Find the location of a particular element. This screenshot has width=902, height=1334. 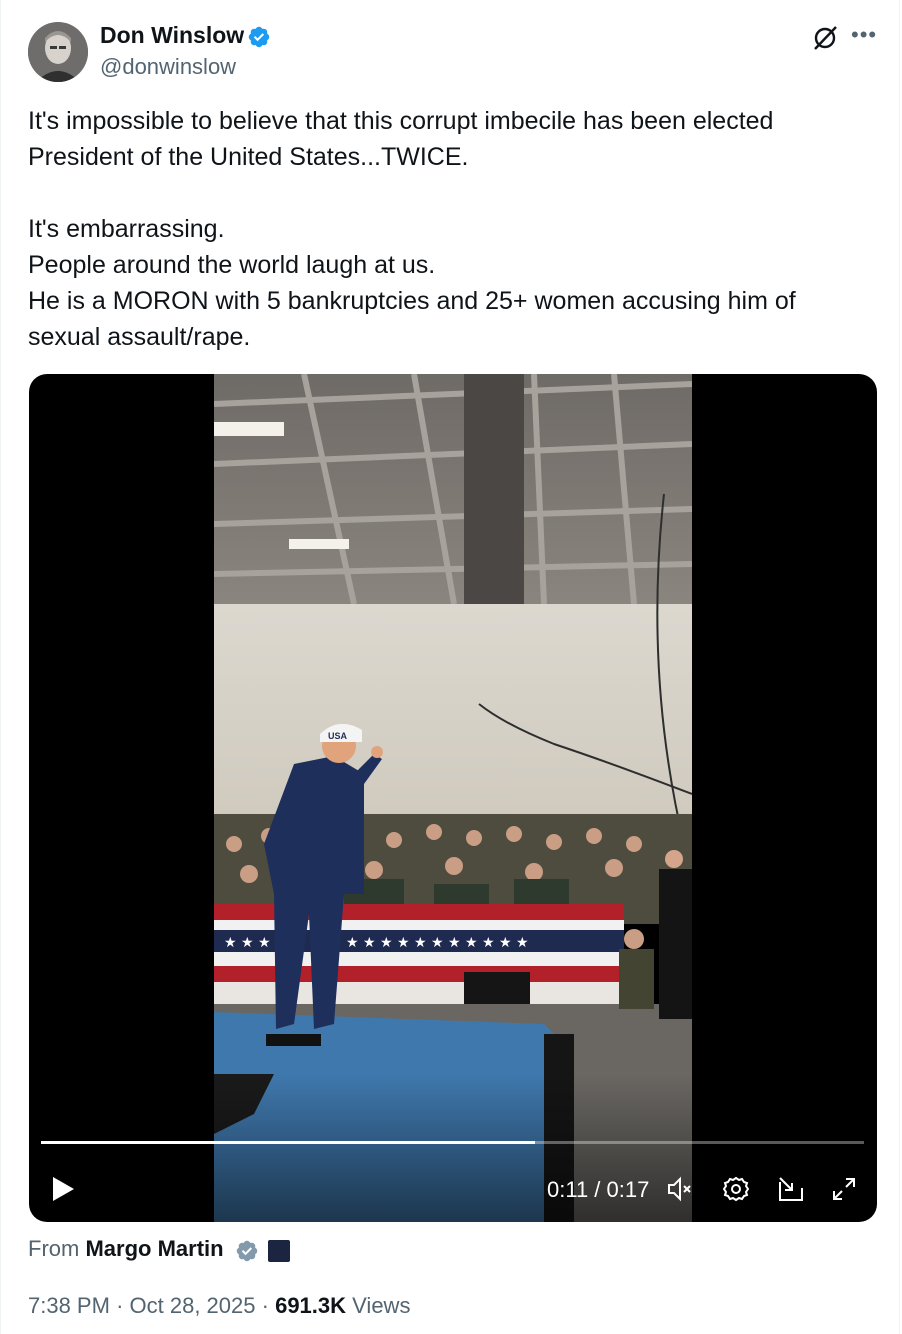

verified-badge-icon is located at coordinates (259, 37).